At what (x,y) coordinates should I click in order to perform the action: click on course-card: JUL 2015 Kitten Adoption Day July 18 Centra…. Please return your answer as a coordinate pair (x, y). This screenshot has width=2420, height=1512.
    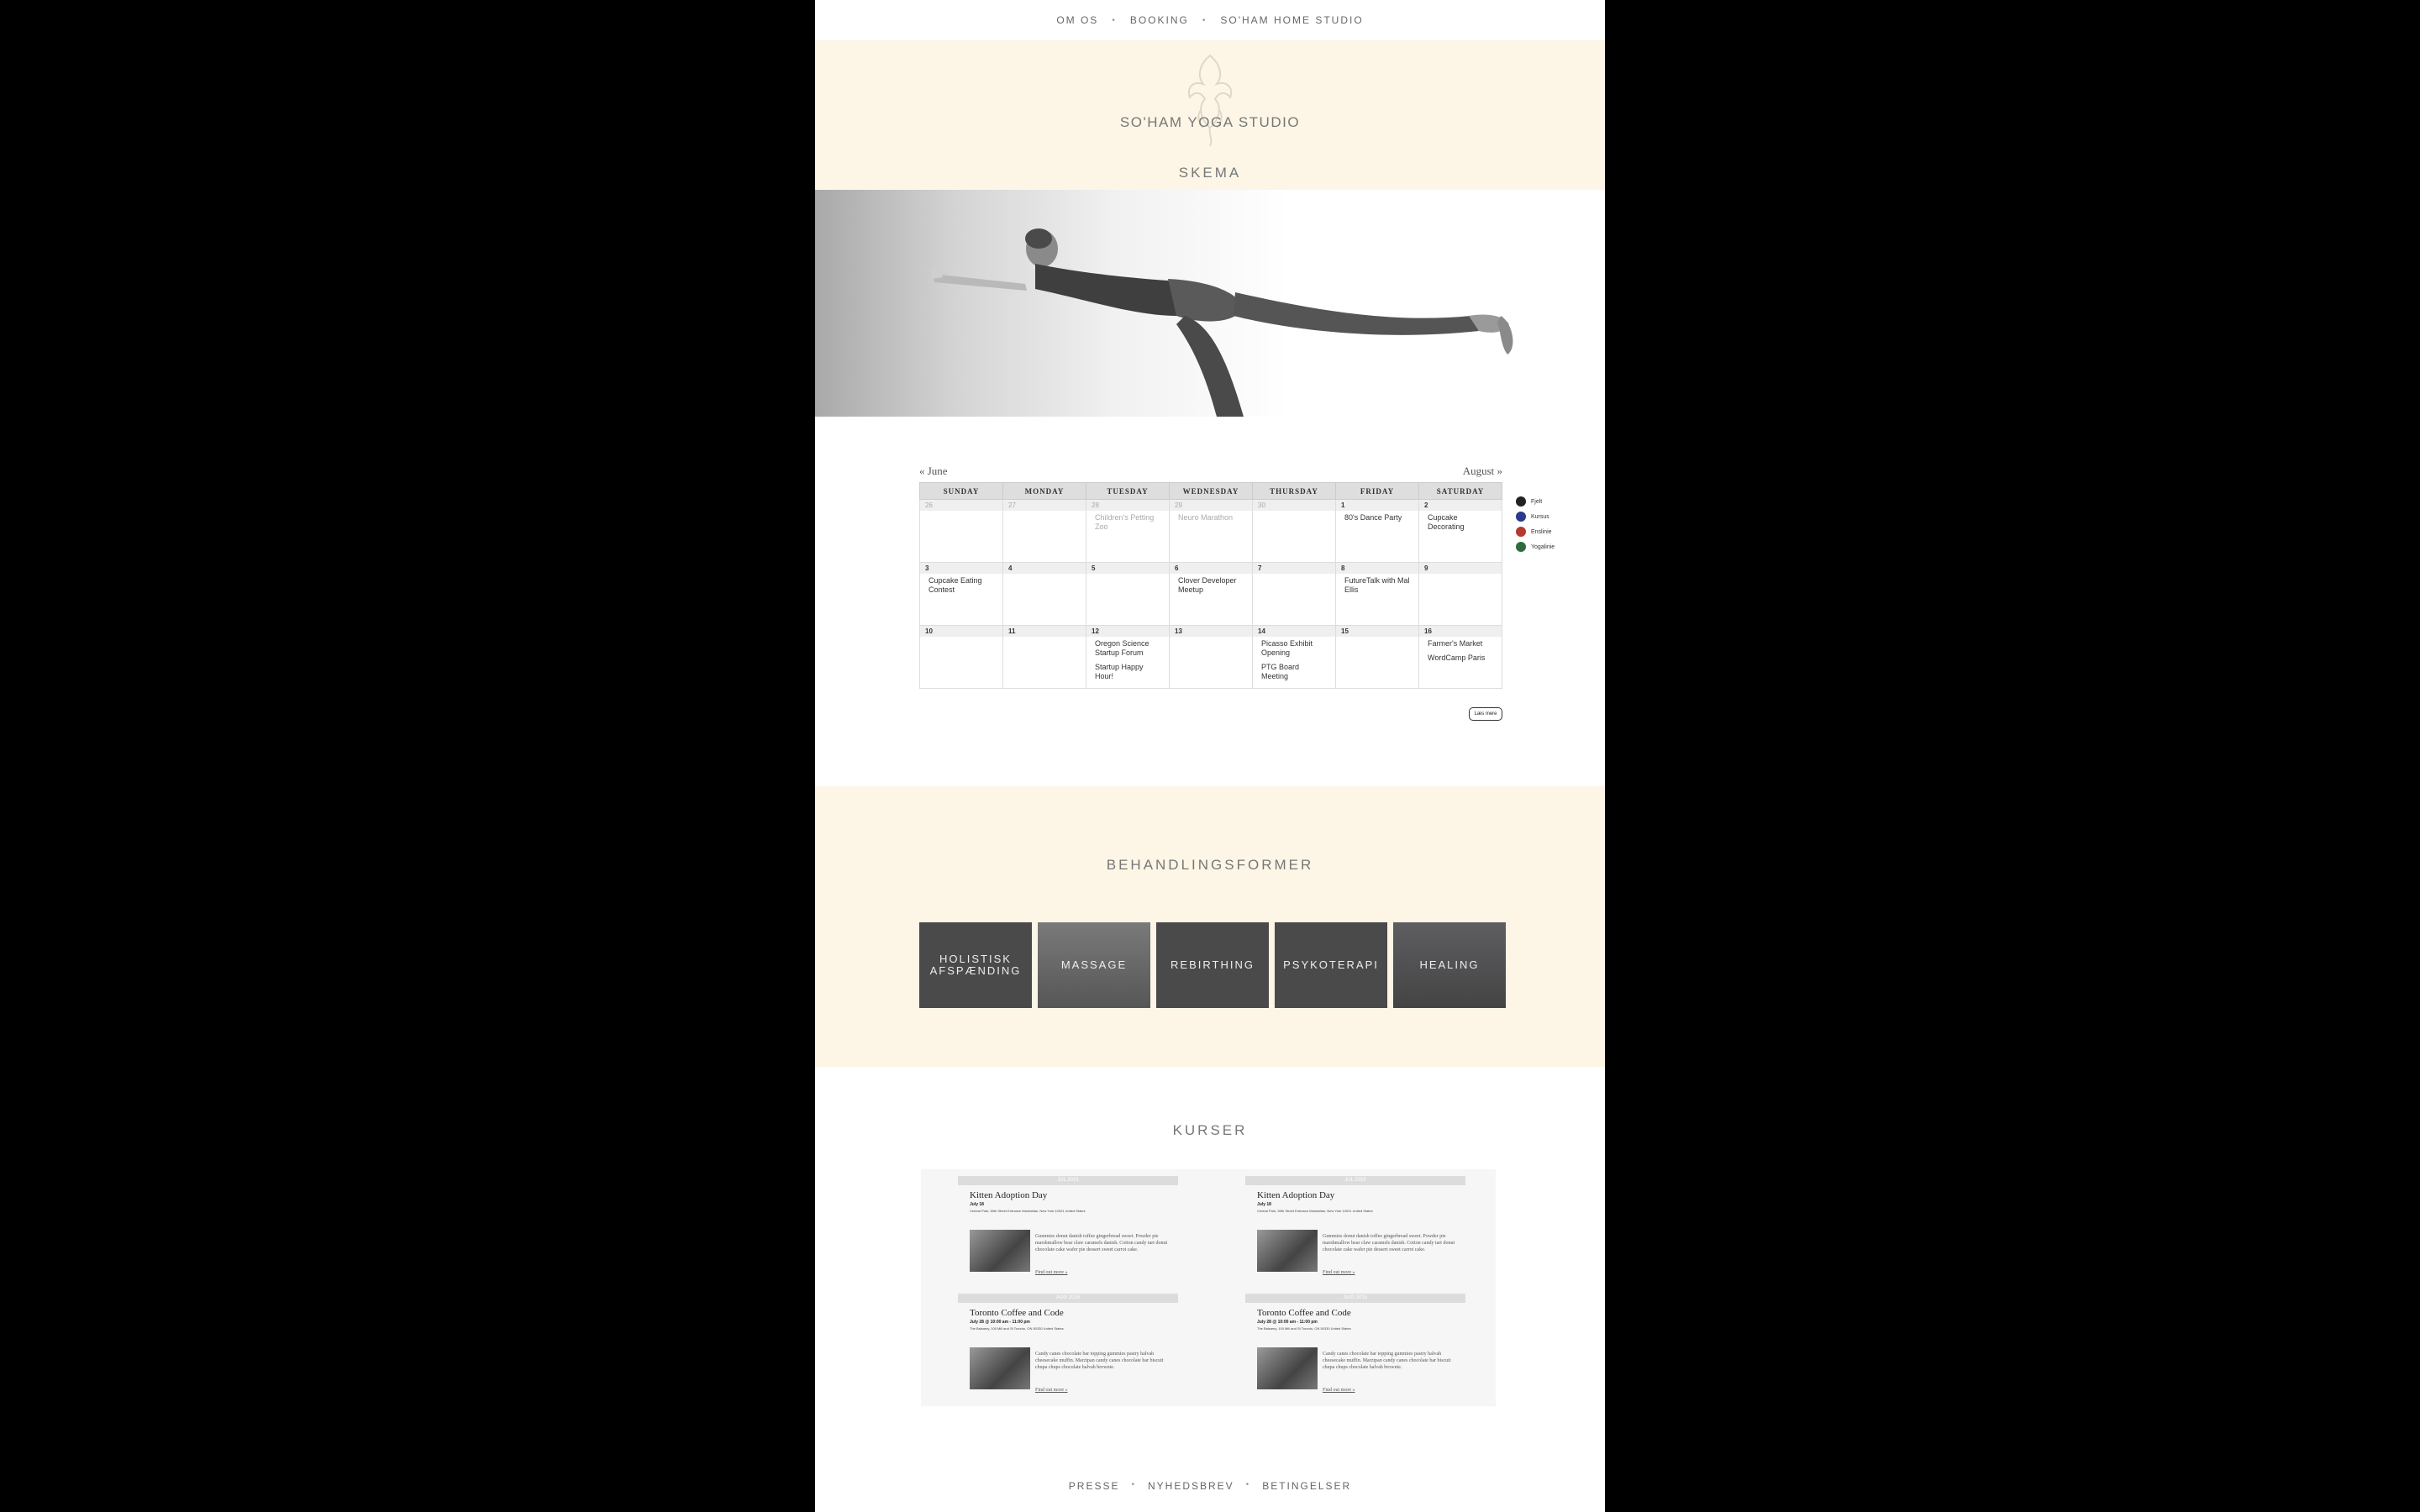
    Looking at the image, I should click on (1355, 1232).